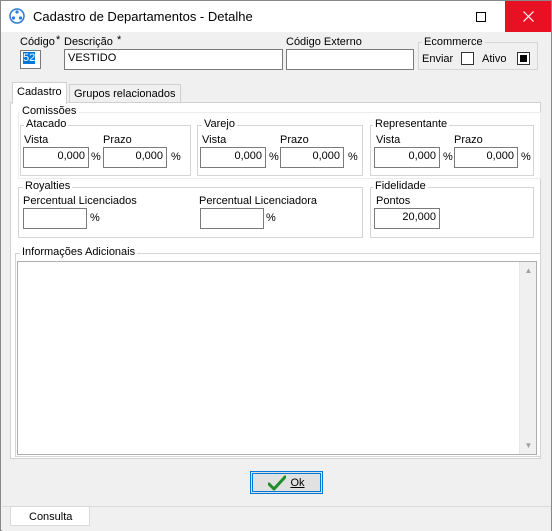 The height and width of the screenshot is (531, 552). I want to click on varejo-group-title: Varejo, so click(219, 124).